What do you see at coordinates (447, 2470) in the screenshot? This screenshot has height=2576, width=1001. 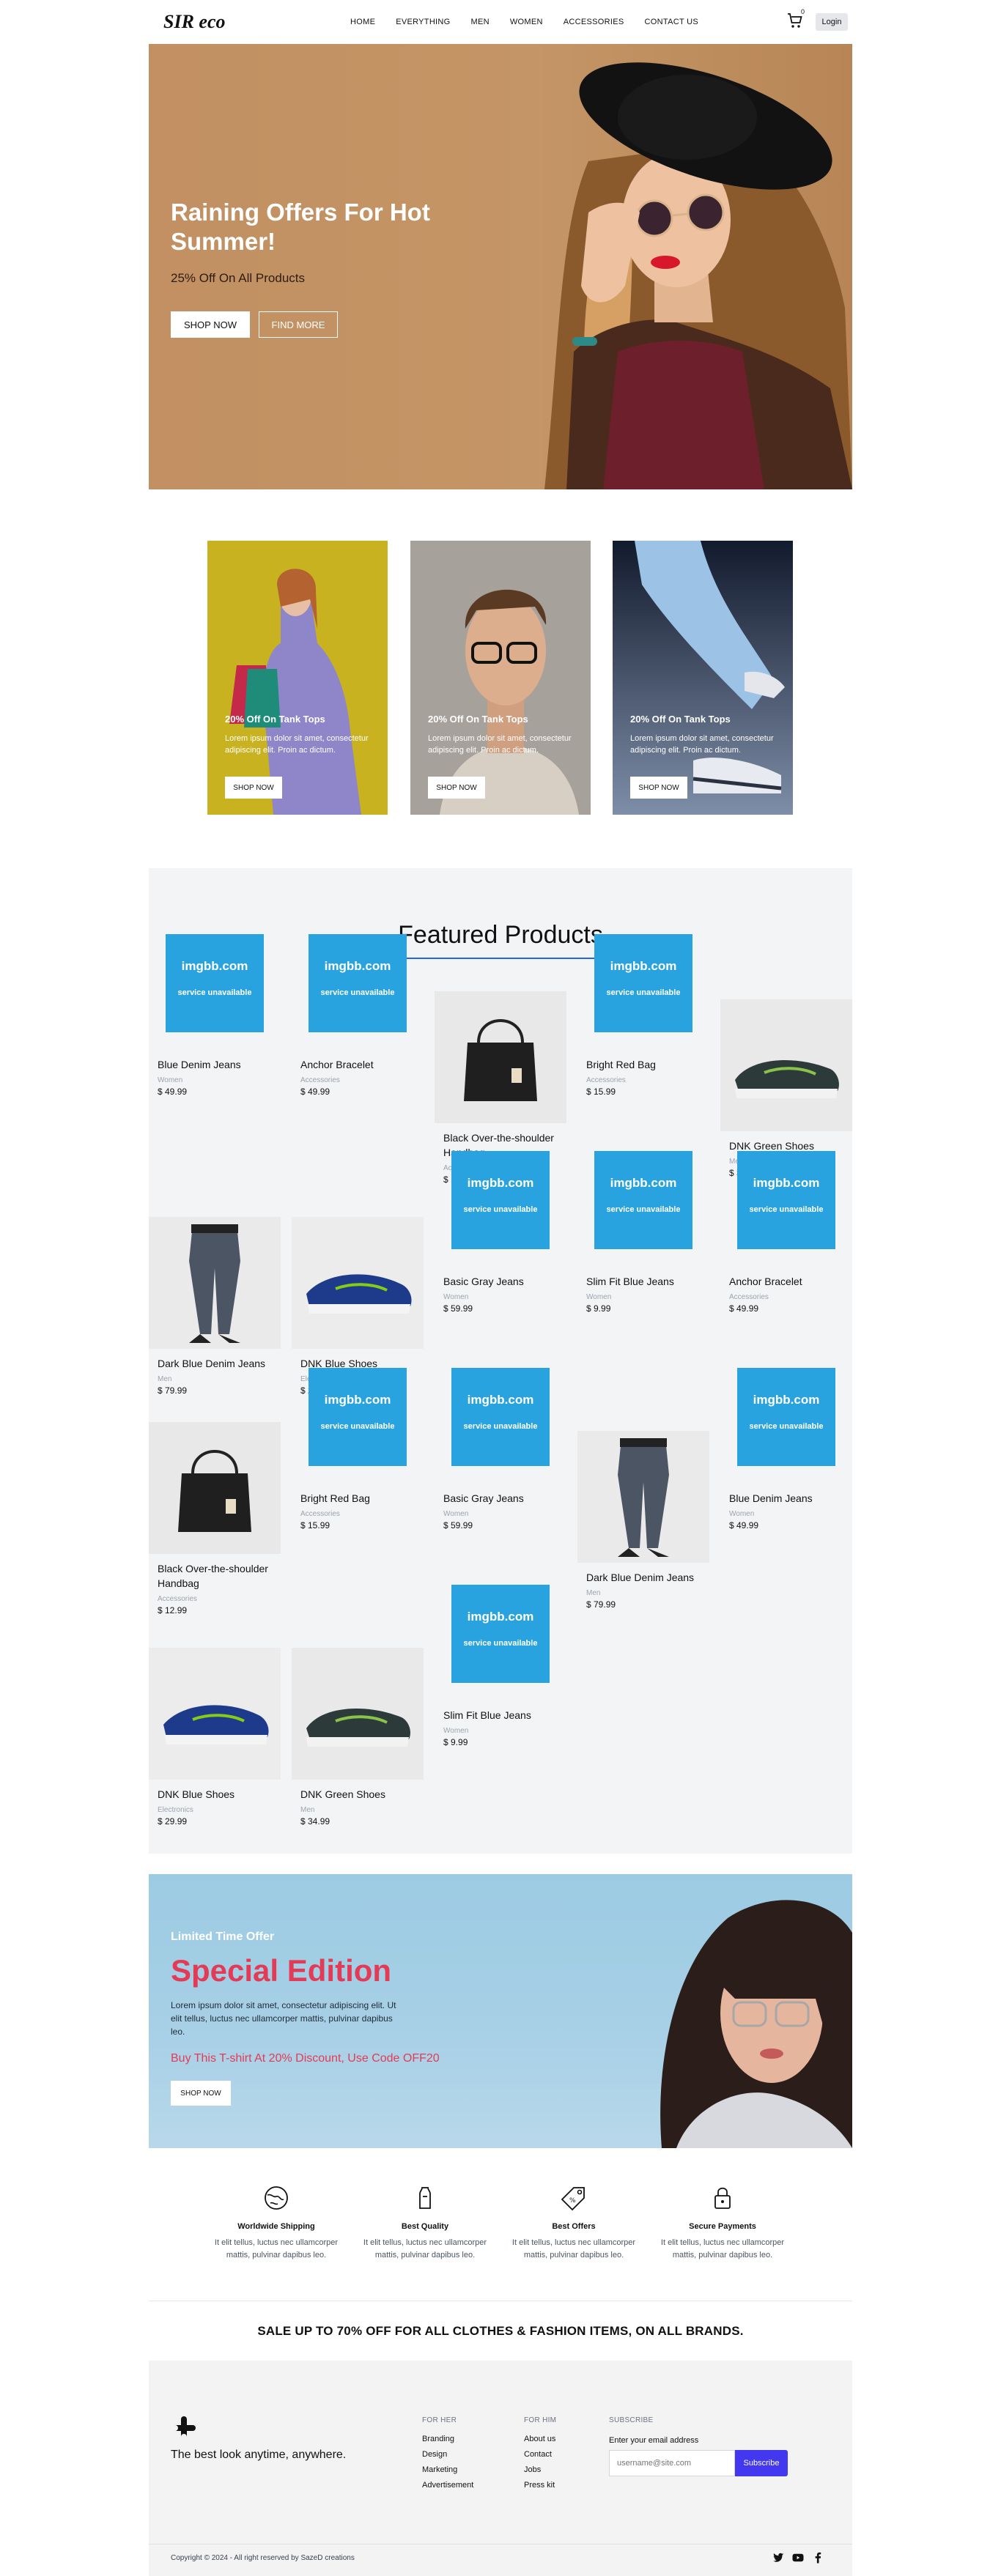 I see `footer-link: Marketing` at bounding box center [447, 2470].